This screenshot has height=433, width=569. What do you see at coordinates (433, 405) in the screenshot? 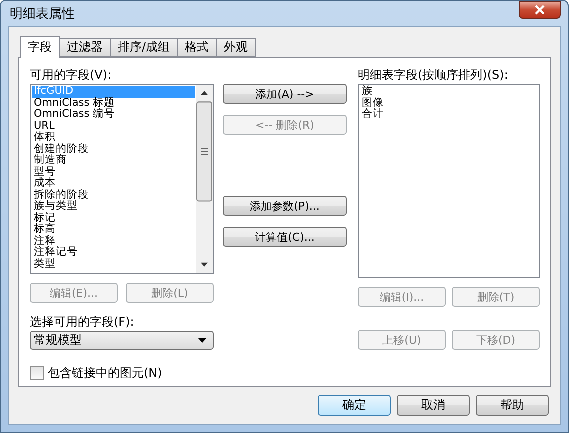
I see `dialog-button: 取消` at bounding box center [433, 405].